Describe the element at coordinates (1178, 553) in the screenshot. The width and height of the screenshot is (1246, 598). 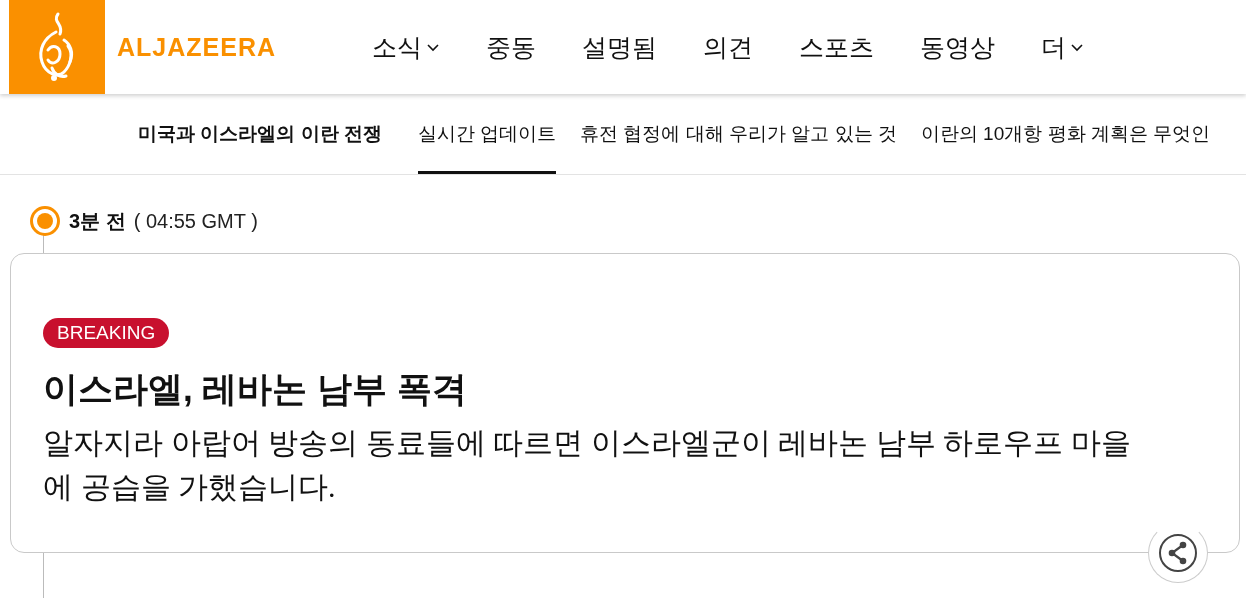
I see `share-icon` at that location.